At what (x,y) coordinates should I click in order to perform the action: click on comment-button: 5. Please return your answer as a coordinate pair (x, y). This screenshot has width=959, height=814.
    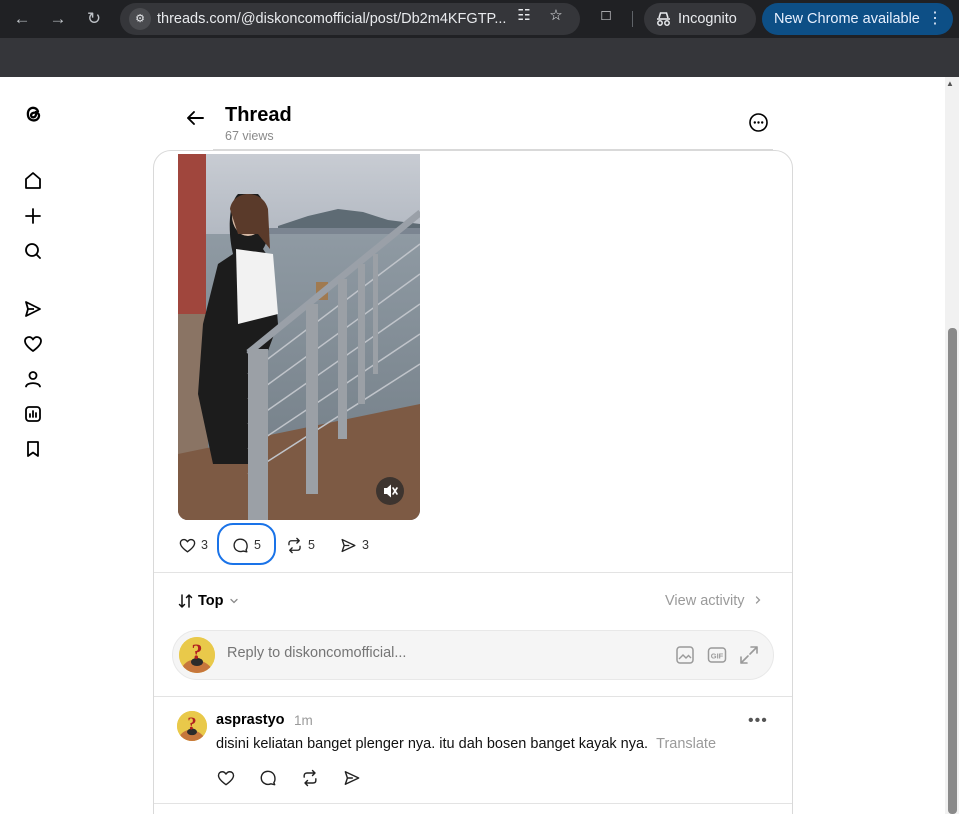
    Looking at the image, I should click on (246, 545).